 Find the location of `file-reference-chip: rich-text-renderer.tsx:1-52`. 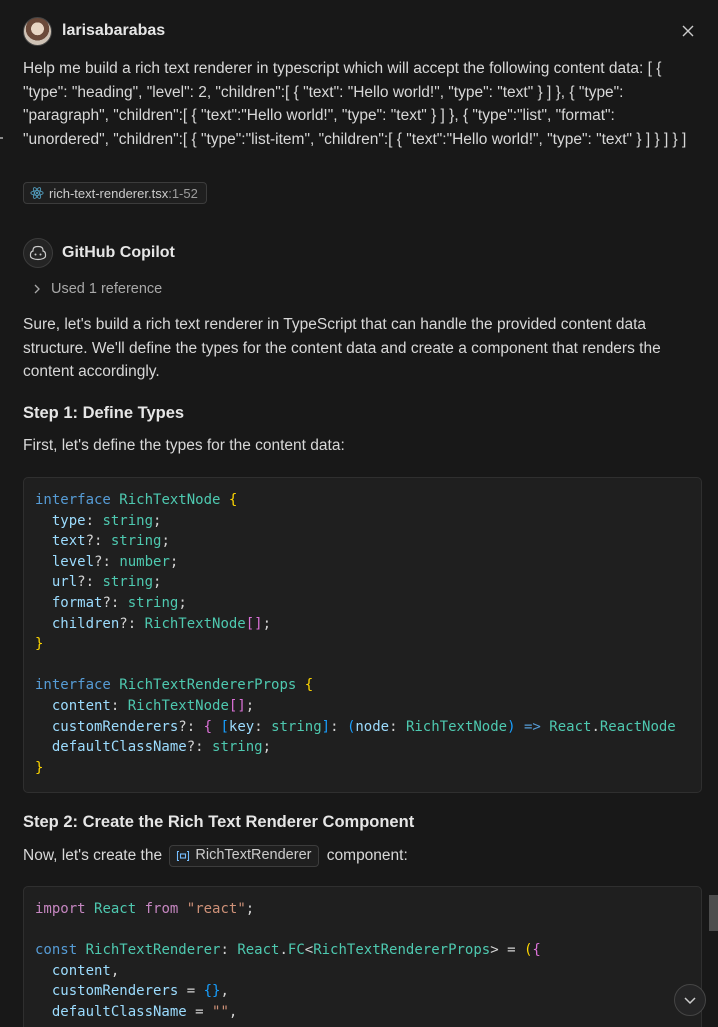

file-reference-chip: rich-text-renderer.tsx:1-52 is located at coordinates (115, 193).